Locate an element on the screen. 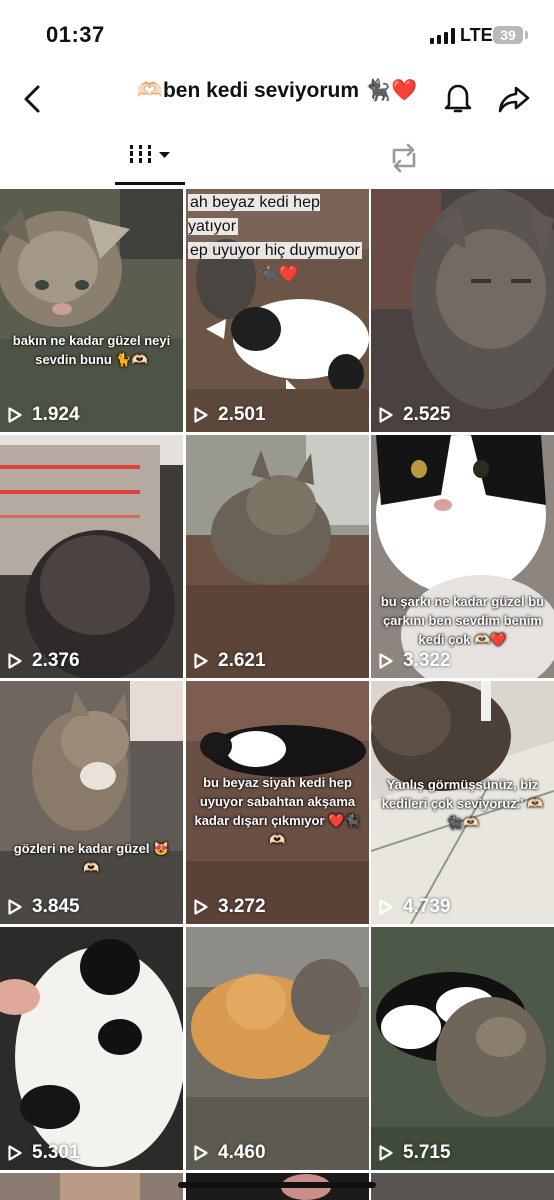 The image size is (554, 1200). view-count: 3.322 is located at coordinates (415, 661).